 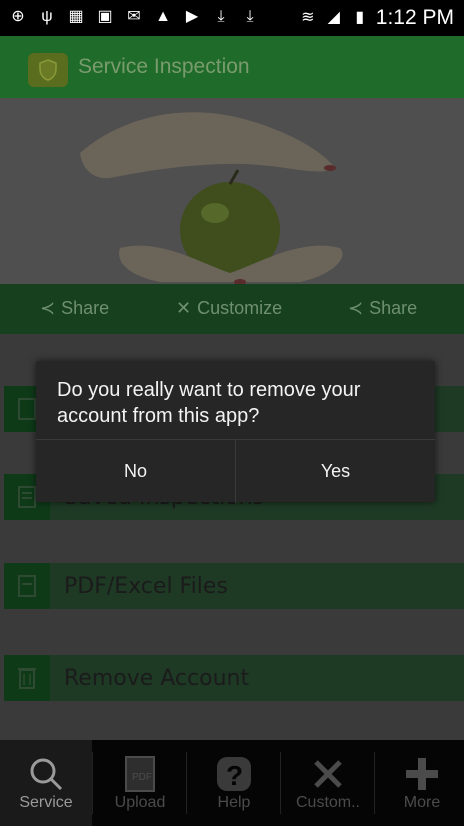 I want to click on image-icon: ▣, so click(x=105, y=16).